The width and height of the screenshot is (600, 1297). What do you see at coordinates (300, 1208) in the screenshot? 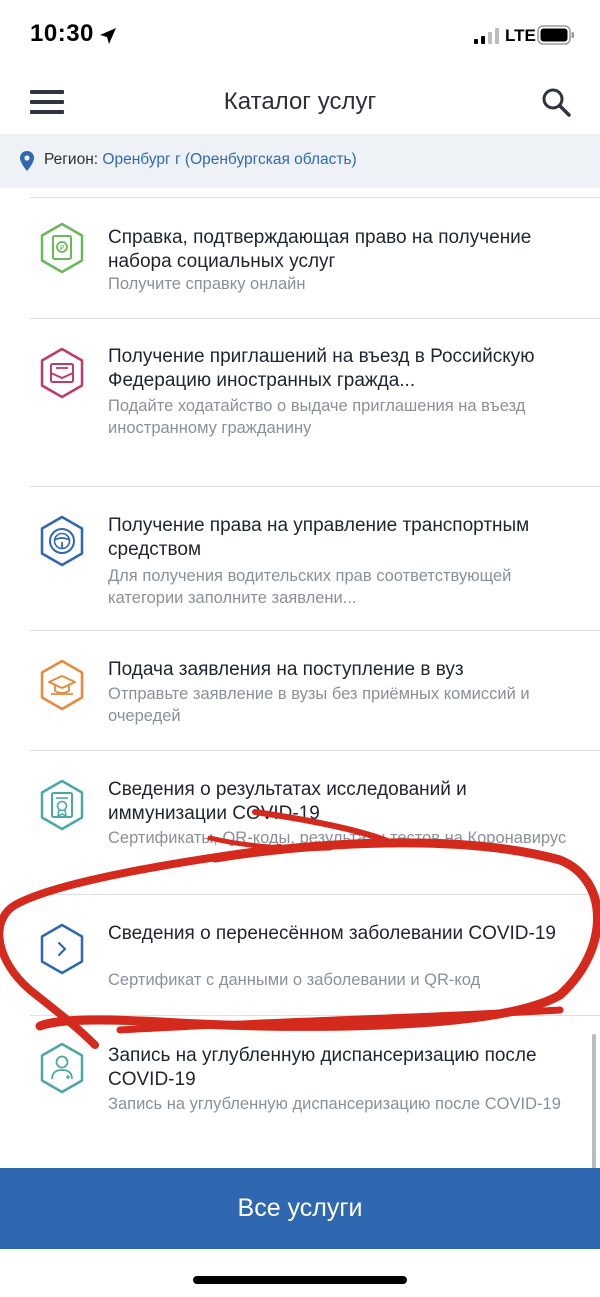
I see `all-services-button: Все услуги` at bounding box center [300, 1208].